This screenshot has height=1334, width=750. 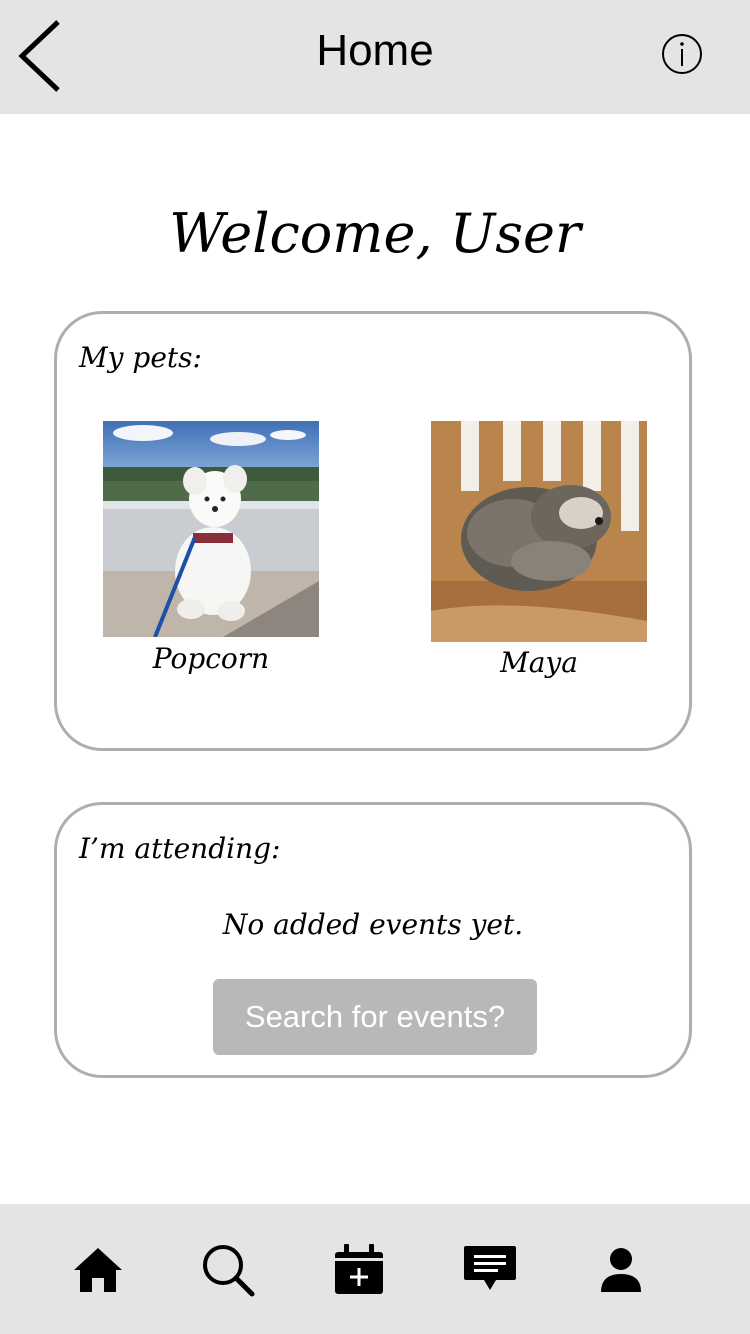 What do you see at coordinates (539, 531) in the screenshot?
I see `pet-photo-maya` at bounding box center [539, 531].